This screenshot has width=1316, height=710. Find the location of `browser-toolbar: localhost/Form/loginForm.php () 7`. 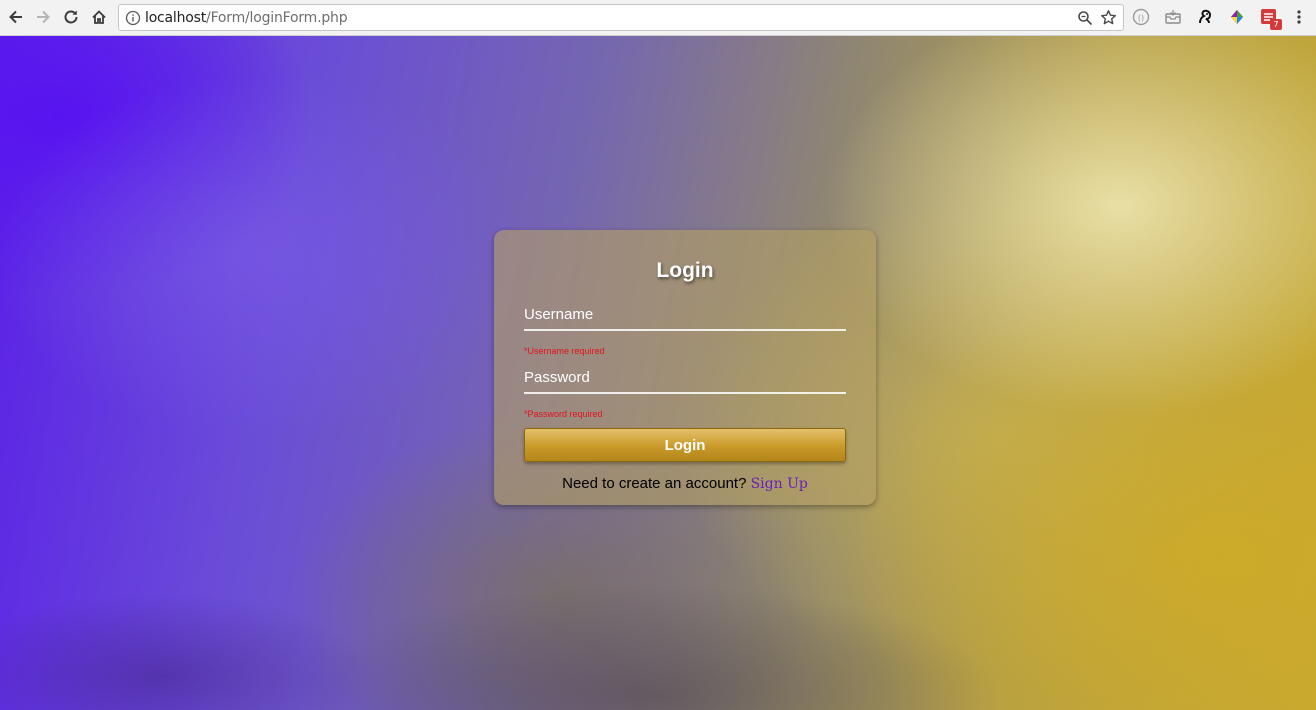

browser-toolbar: localhost/Form/loginForm.php () 7 is located at coordinates (658, 18).